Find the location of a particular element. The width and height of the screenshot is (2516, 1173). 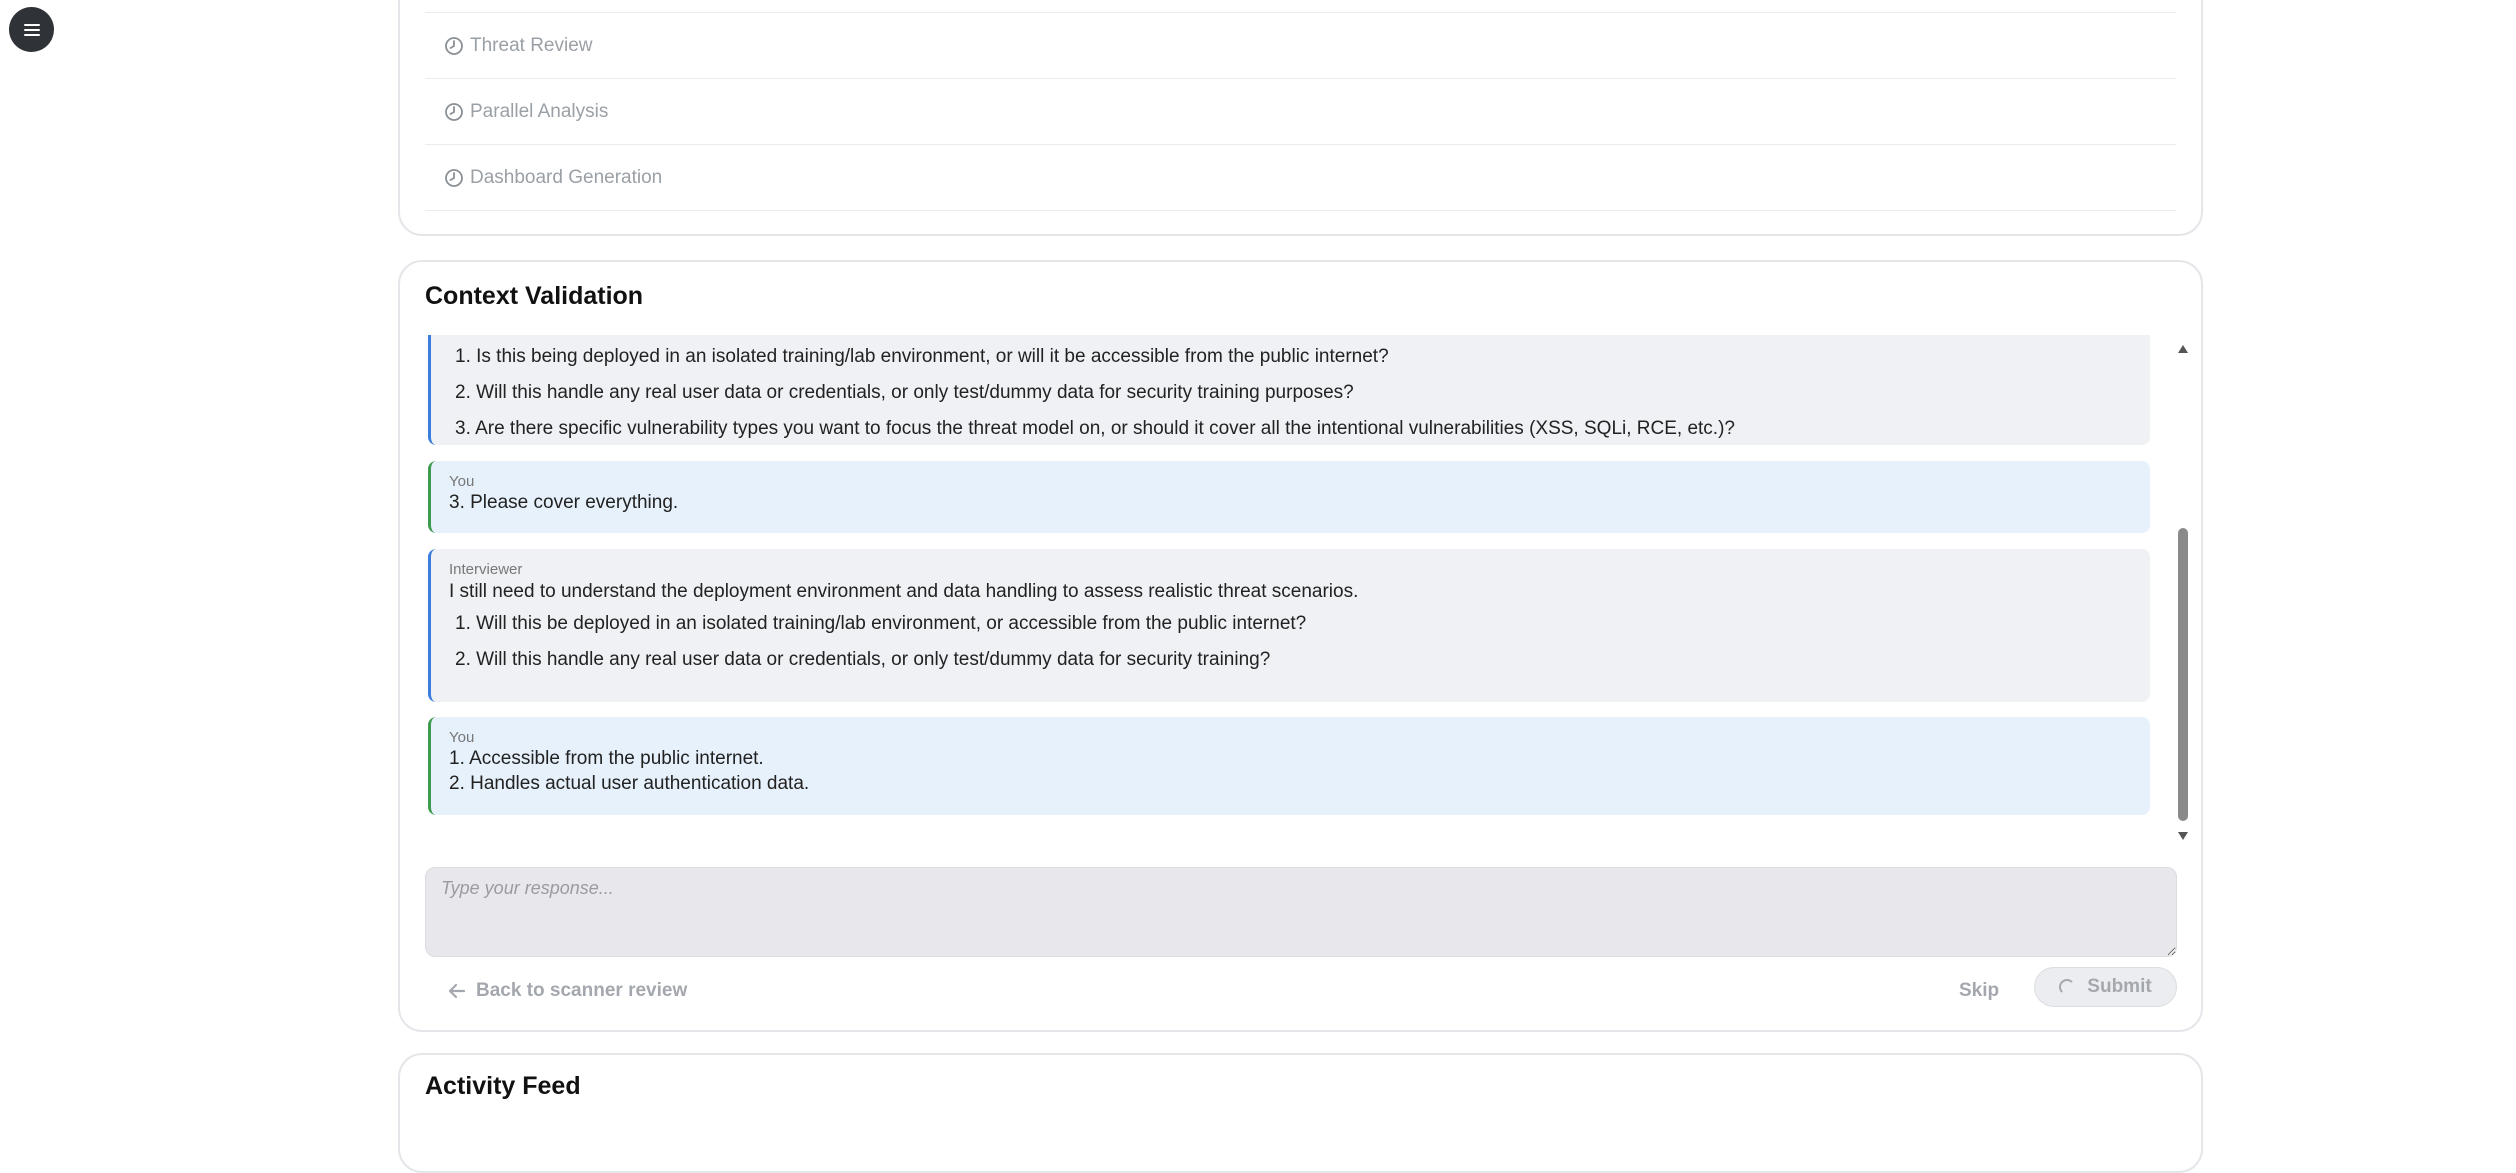

user-message: You 3. Please cover everything. is located at coordinates (1289, 497).